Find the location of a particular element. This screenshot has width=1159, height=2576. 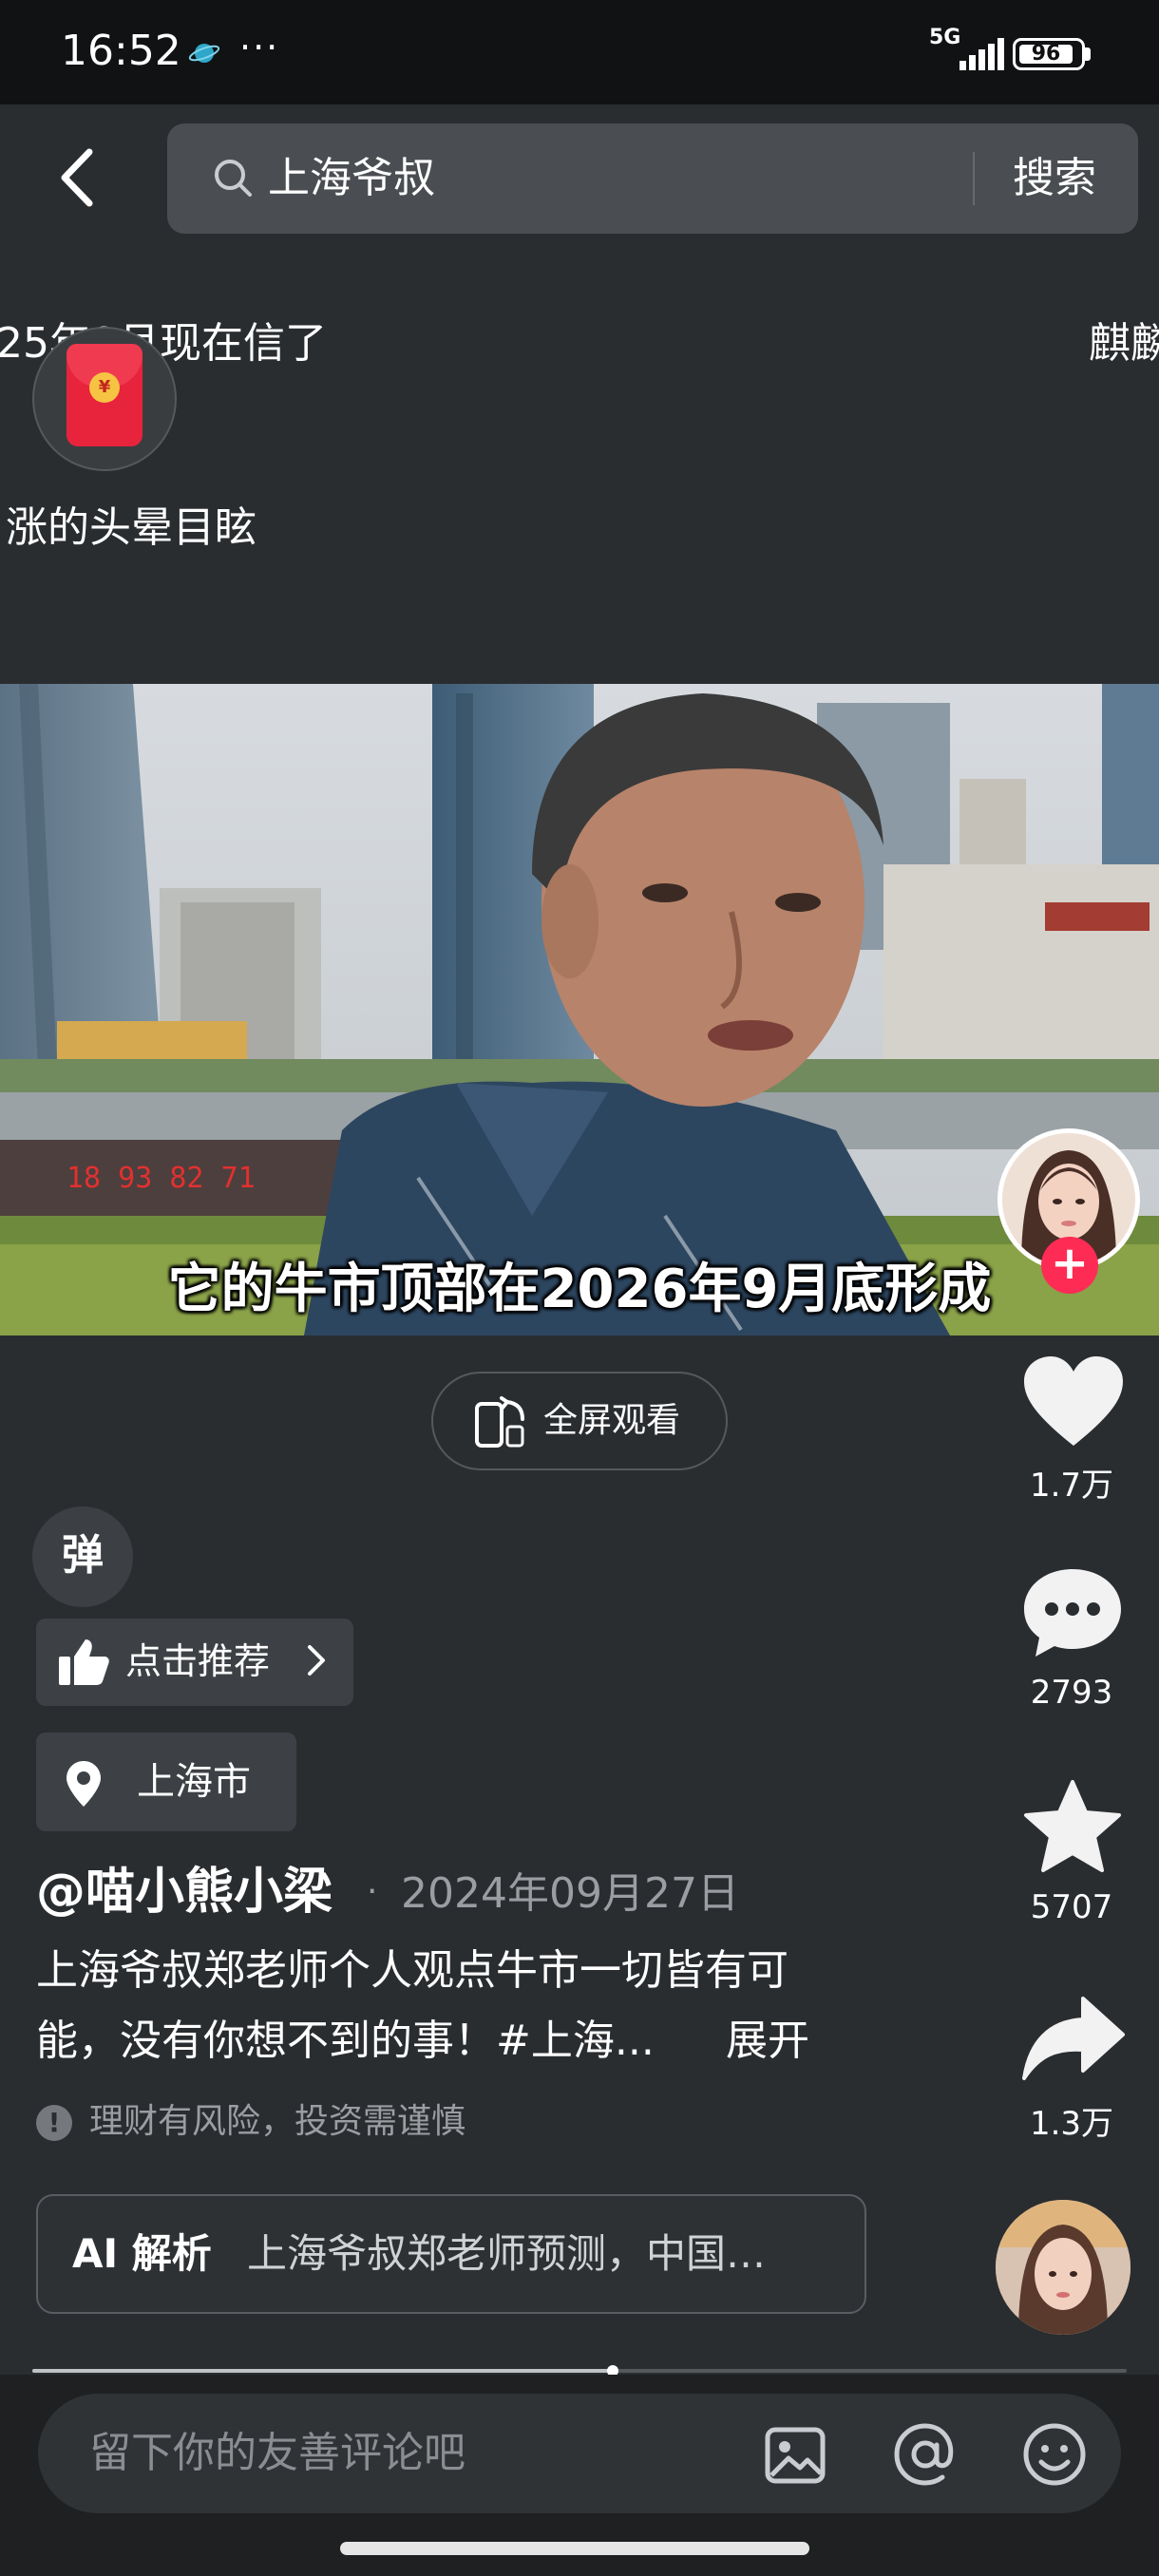

author-name: @喵小熊小梁 is located at coordinates (184, 1892).